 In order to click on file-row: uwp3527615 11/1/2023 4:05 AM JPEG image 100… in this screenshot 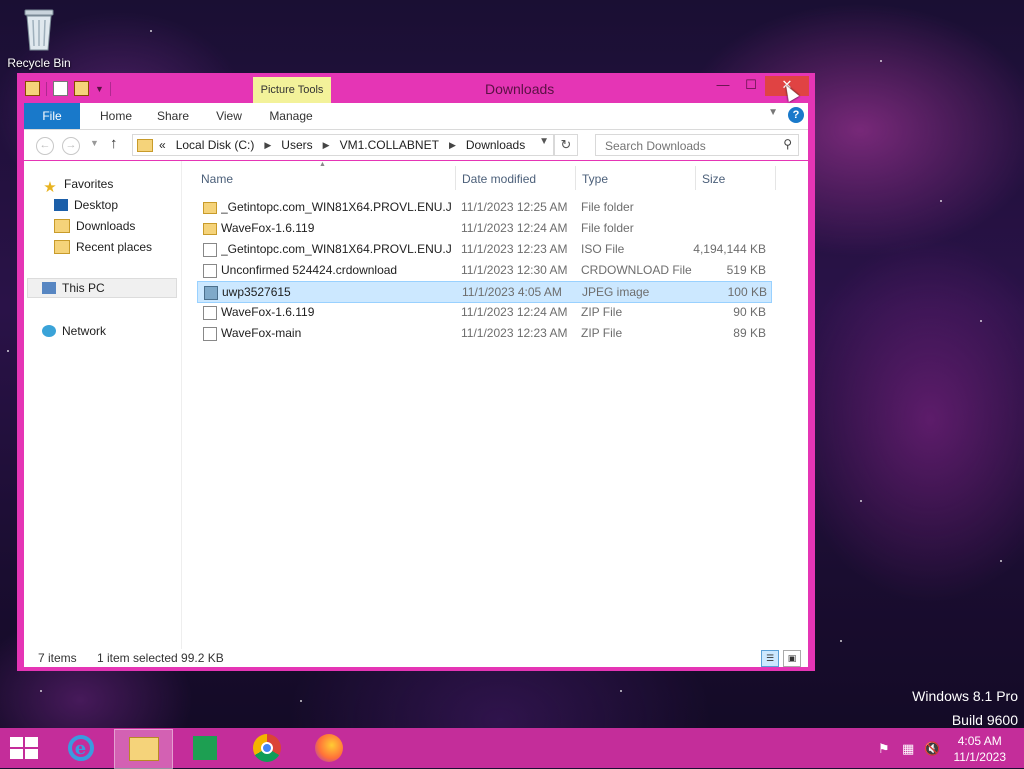, I will do `click(484, 292)`.